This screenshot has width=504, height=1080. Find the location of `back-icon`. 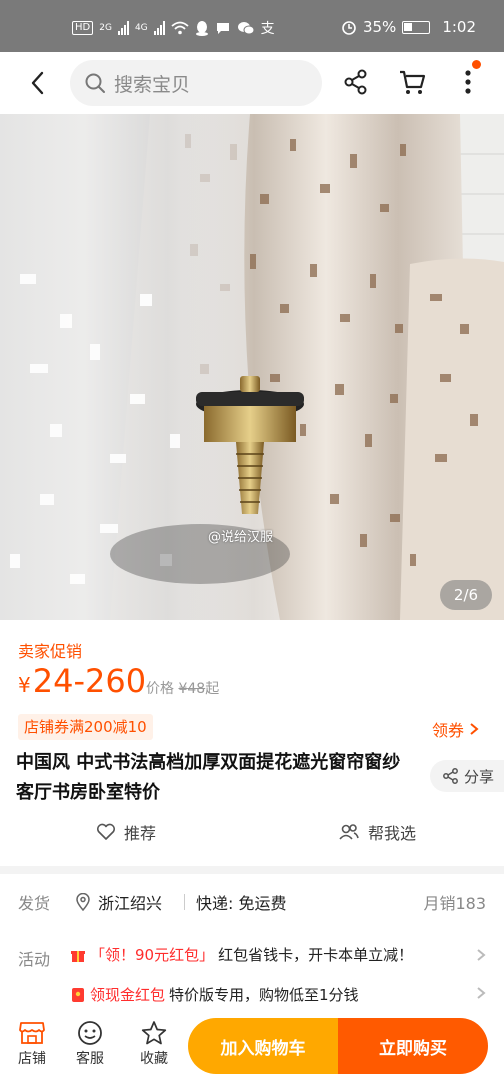

back-icon is located at coordinates (37, 83).